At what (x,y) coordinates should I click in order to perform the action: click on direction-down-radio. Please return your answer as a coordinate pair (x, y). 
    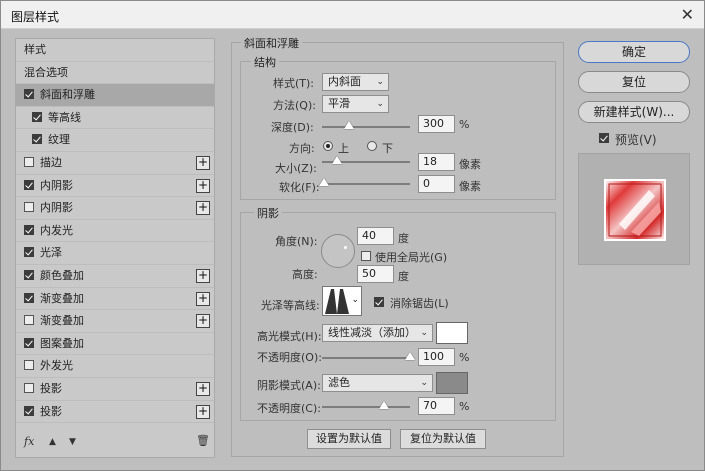
    Looking at the image, I should click on (372, 146).